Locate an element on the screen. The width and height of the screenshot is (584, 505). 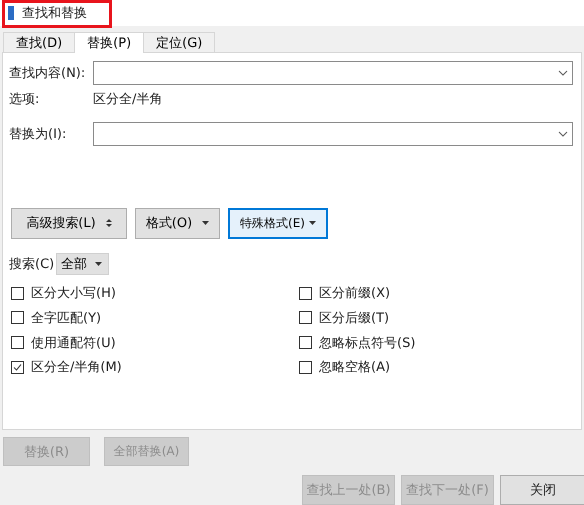
search-dropdown: 全部 is located at coordinates (83, 263).